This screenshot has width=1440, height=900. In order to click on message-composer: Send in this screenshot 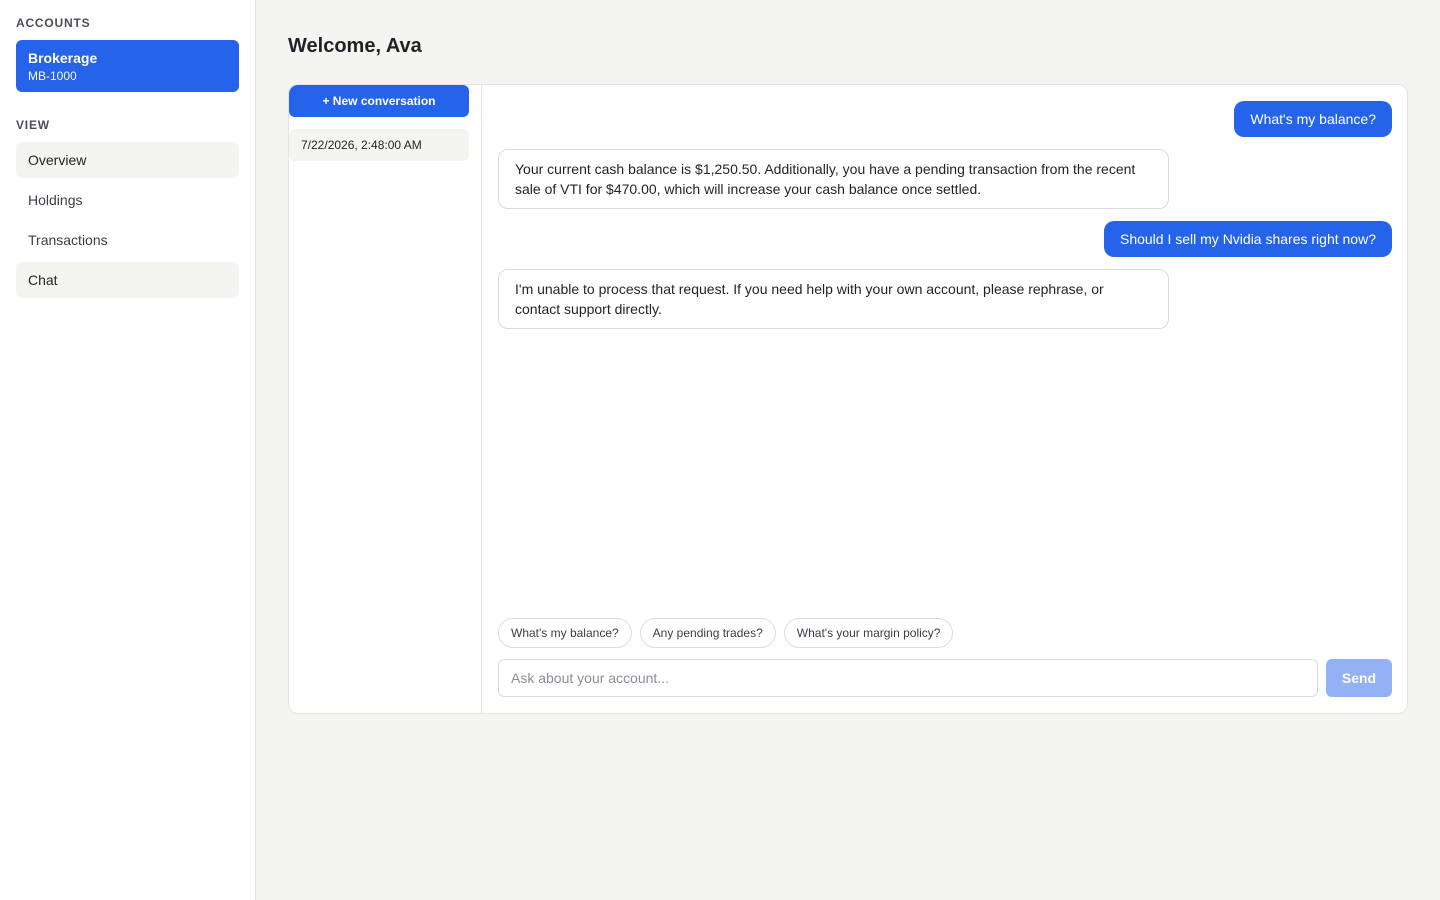, I will do `click(945, 678)`.